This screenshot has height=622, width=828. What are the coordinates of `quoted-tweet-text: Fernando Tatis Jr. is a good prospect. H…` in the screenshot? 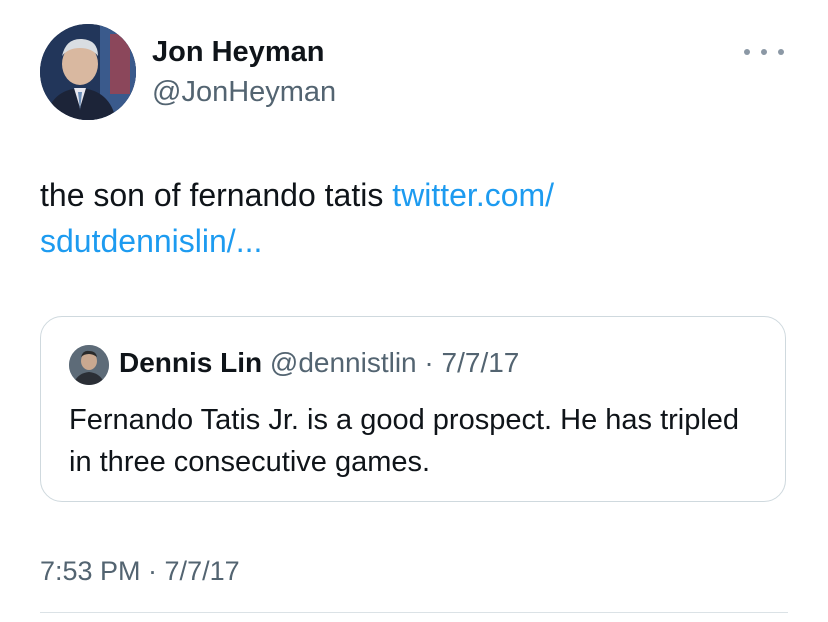 It's located at (404, 441).